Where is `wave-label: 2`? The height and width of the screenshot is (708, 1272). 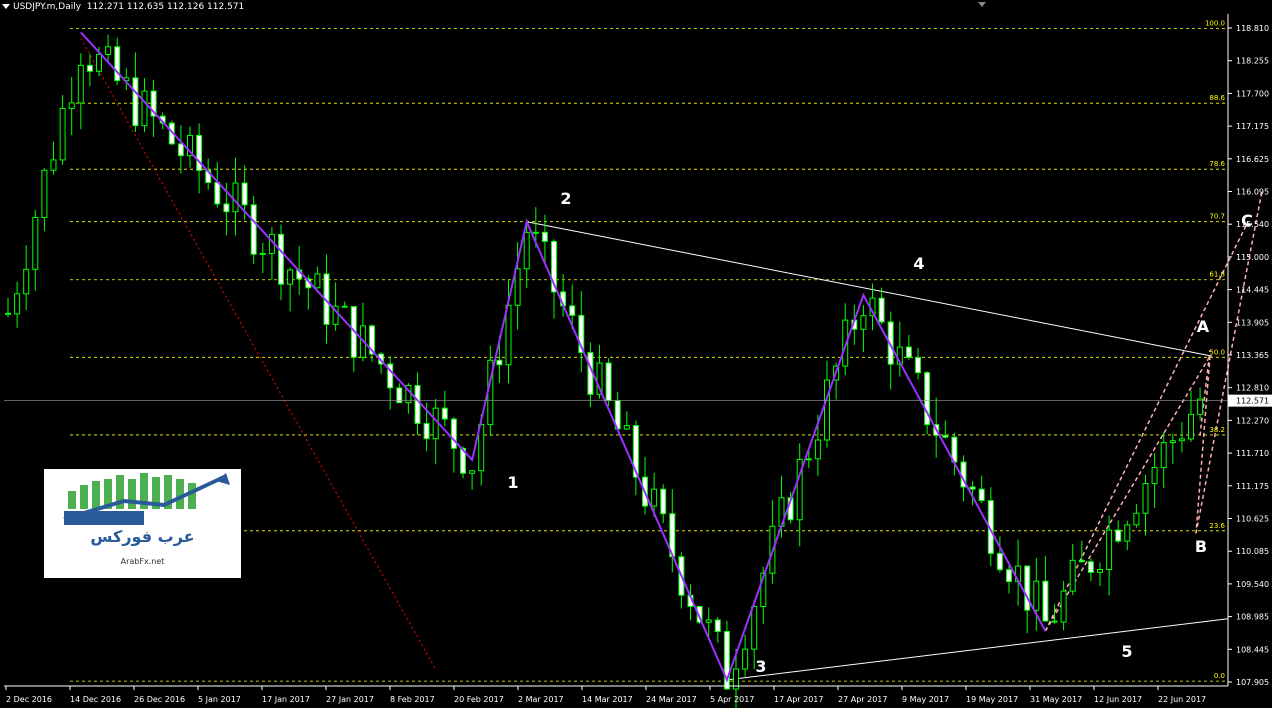 wave-label: 2 is located at coordinates (565, 198).